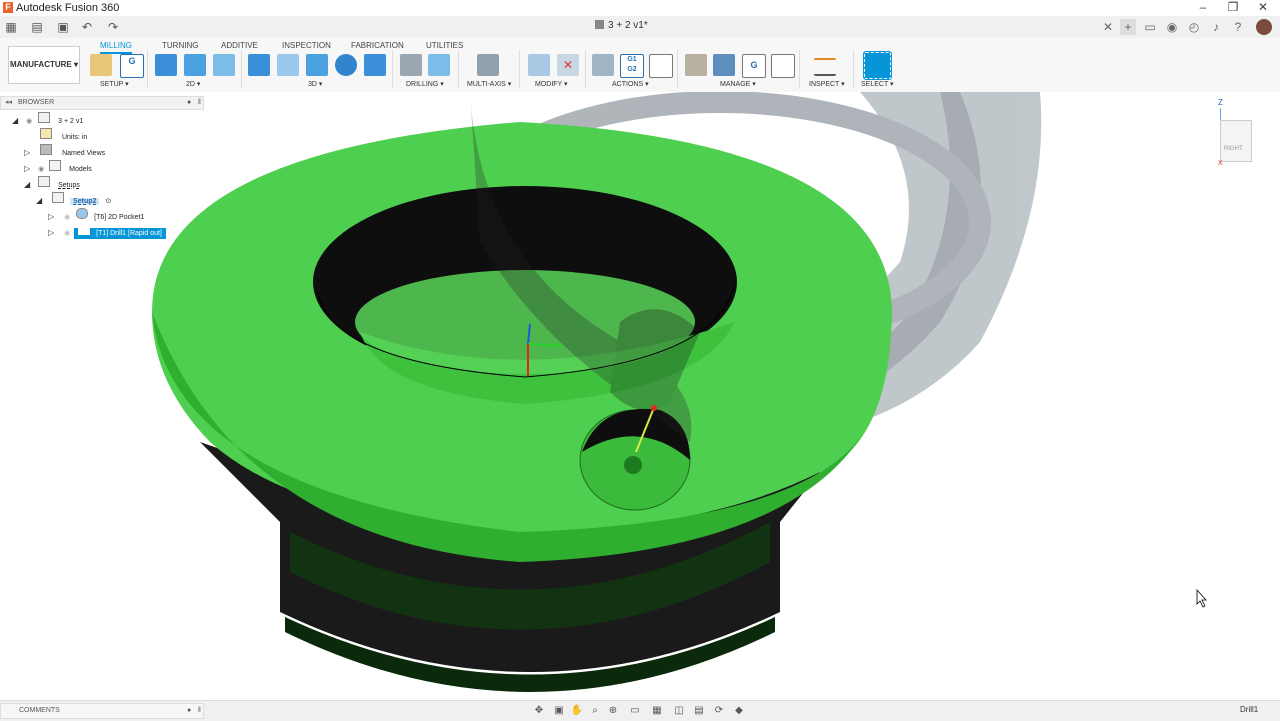  Describe the element at coordinates (632, 66) in the screenshot. I see `post-process-icon: G1 G2` at that location.